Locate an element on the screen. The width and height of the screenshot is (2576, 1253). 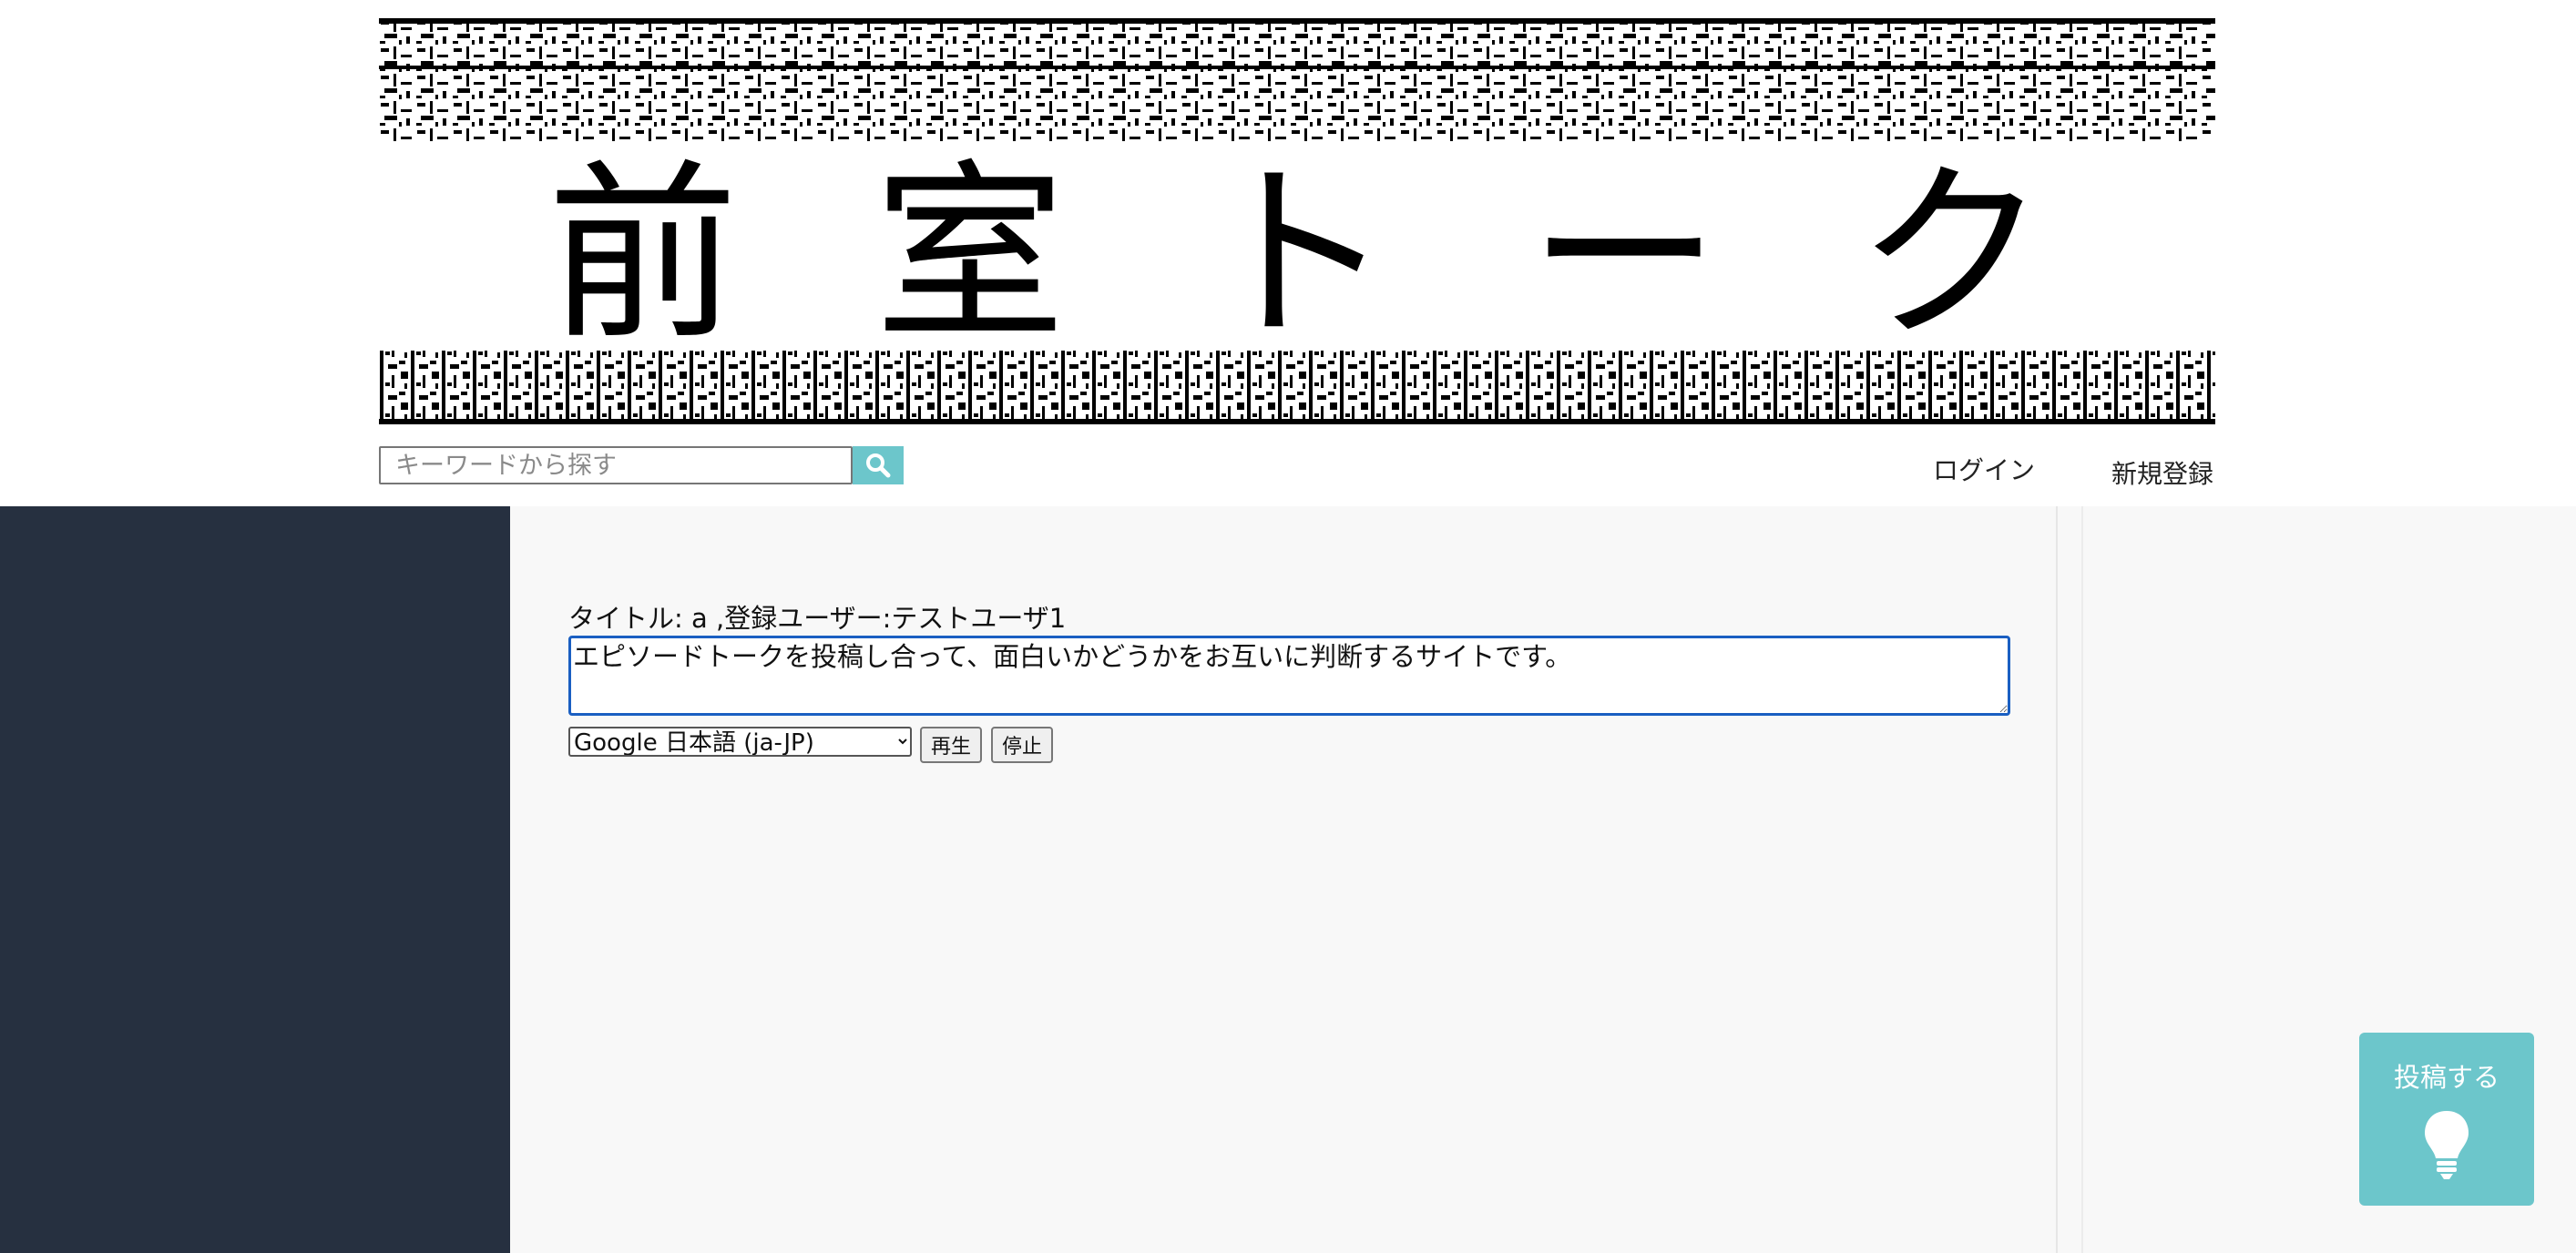
login-link: ログイン is located at coordinates (1984, 469).